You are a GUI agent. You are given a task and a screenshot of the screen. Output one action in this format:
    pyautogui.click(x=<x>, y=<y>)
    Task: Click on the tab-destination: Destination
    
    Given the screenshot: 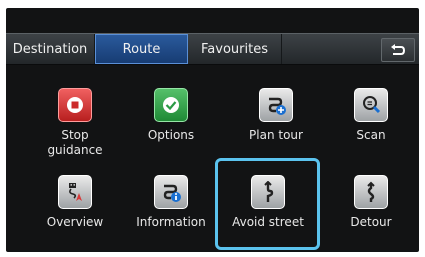 What is the action you would take?
    pyautogui.click(x=50, y=49)
    